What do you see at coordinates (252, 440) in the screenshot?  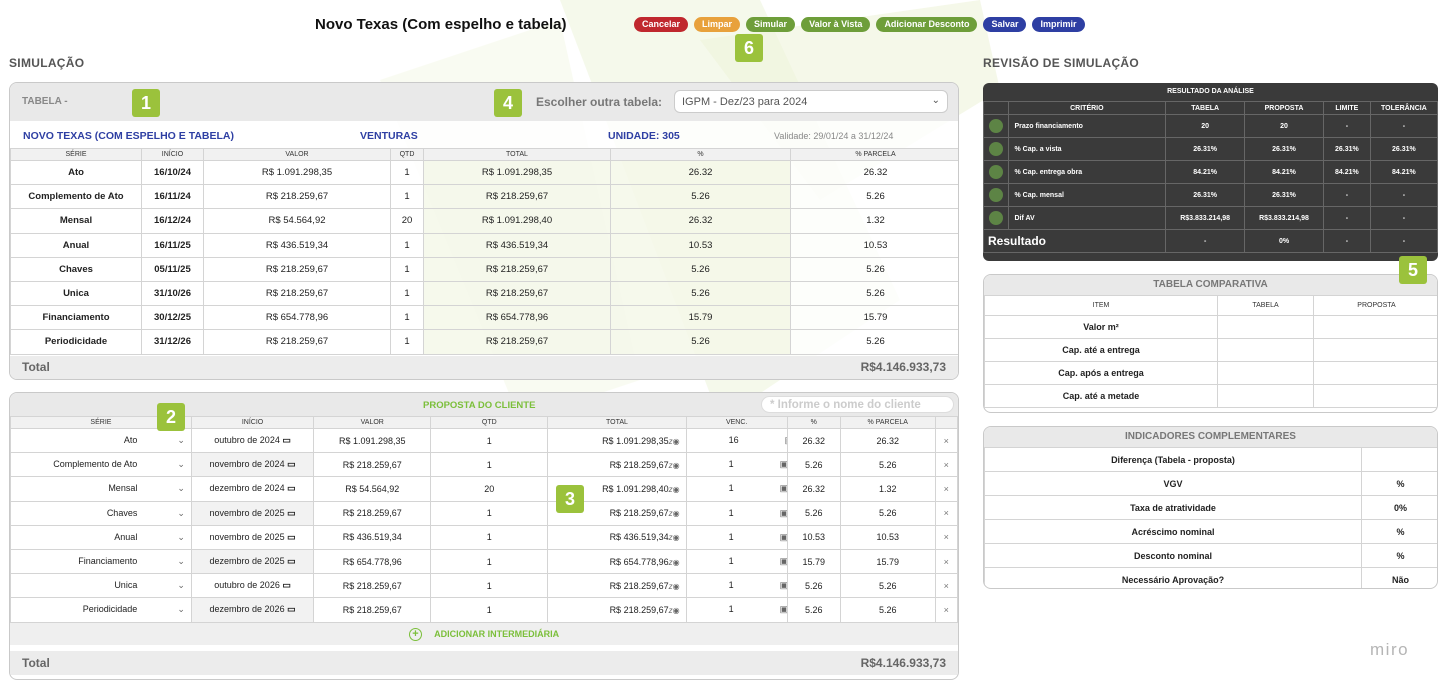 I see `inicio-date-input: outubro de 2024 ▭` at bounding box center [252, 440].